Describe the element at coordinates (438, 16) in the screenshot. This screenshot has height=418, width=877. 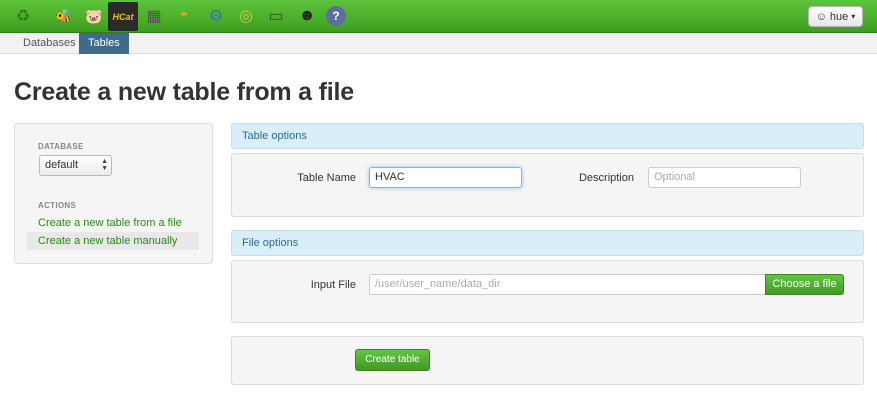
I see `top-navbar: ♻ 🐝 🐷 HCat ▦ ◓ ⚙ ◎ ▭ ☻ ? ☺ hue ▾` at that location.